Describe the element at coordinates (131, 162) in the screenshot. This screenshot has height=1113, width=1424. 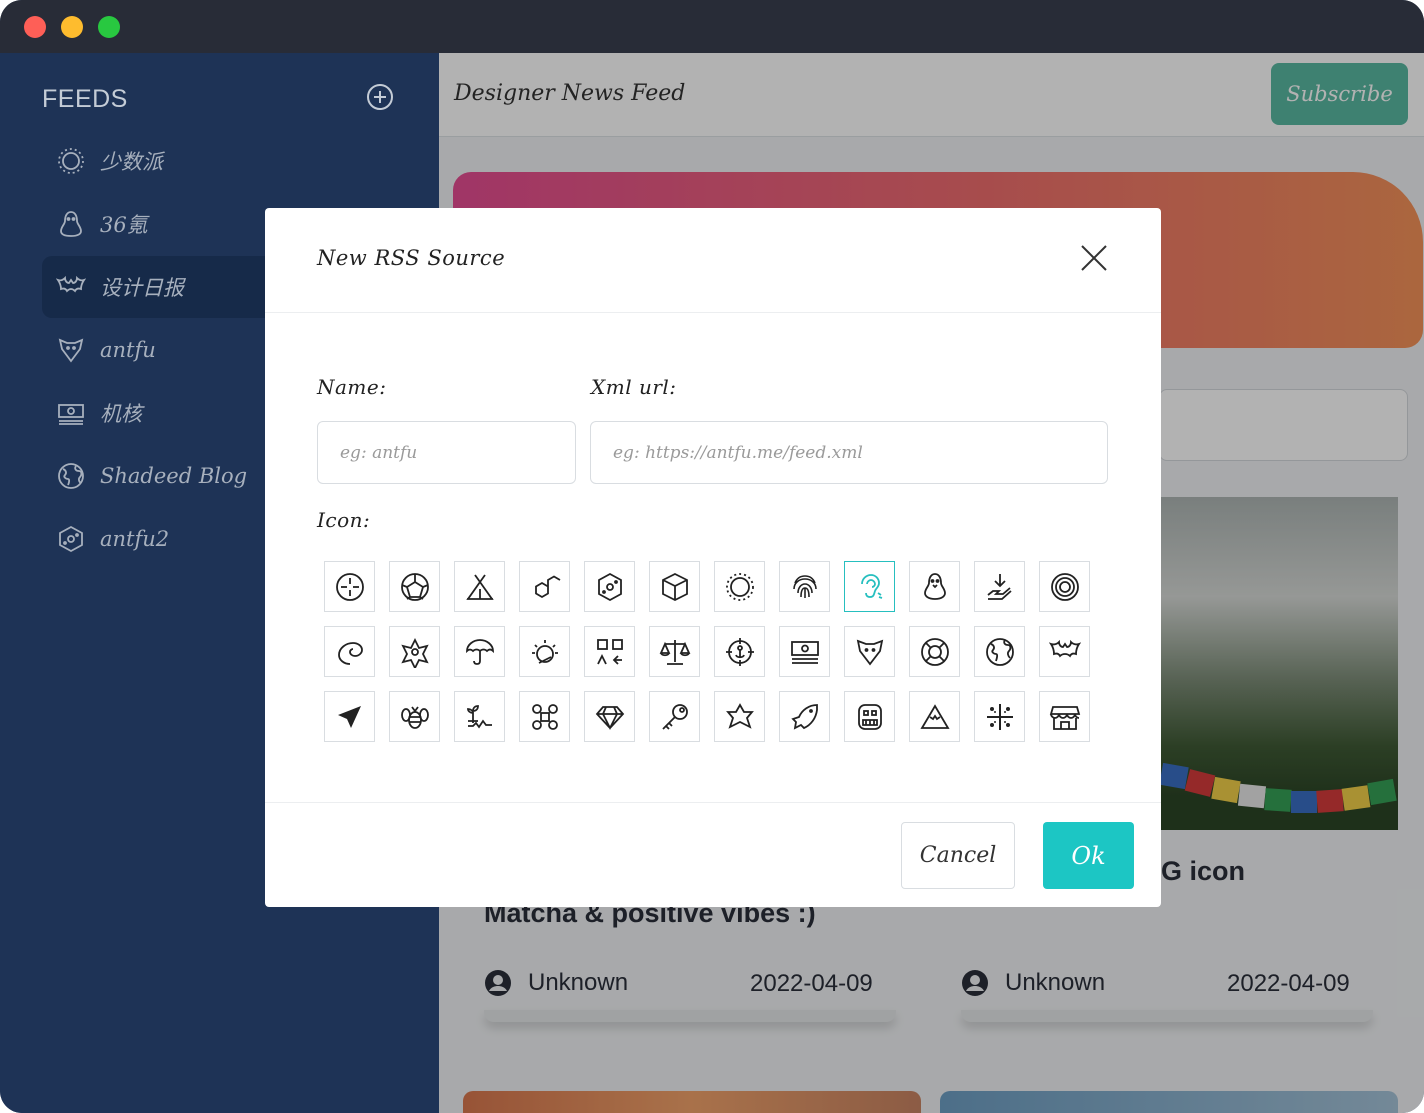
I see `sidebar-item-label: 少数派` at that location.